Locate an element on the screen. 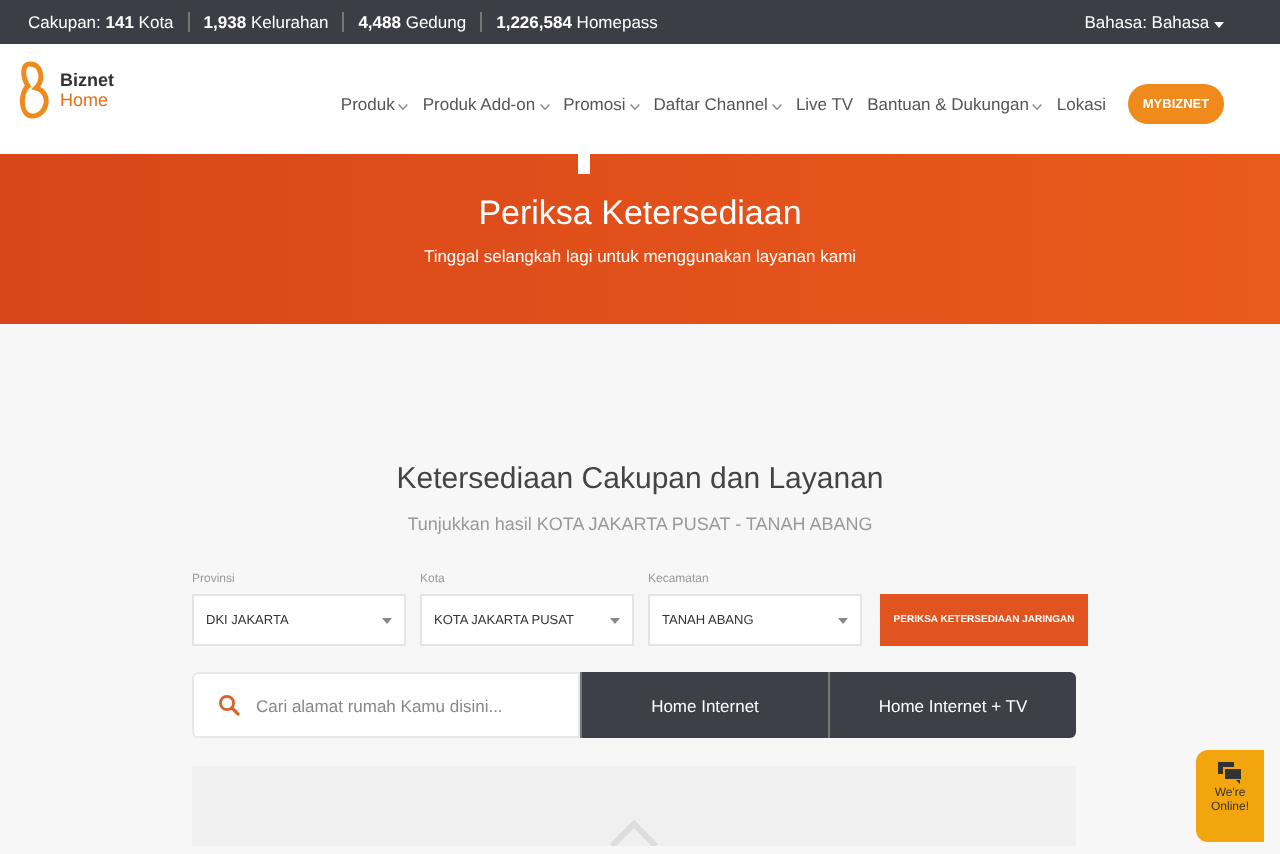 This screenshot has height=854, width=1280. nav-link: Produk is located at coordinates (374, 104).